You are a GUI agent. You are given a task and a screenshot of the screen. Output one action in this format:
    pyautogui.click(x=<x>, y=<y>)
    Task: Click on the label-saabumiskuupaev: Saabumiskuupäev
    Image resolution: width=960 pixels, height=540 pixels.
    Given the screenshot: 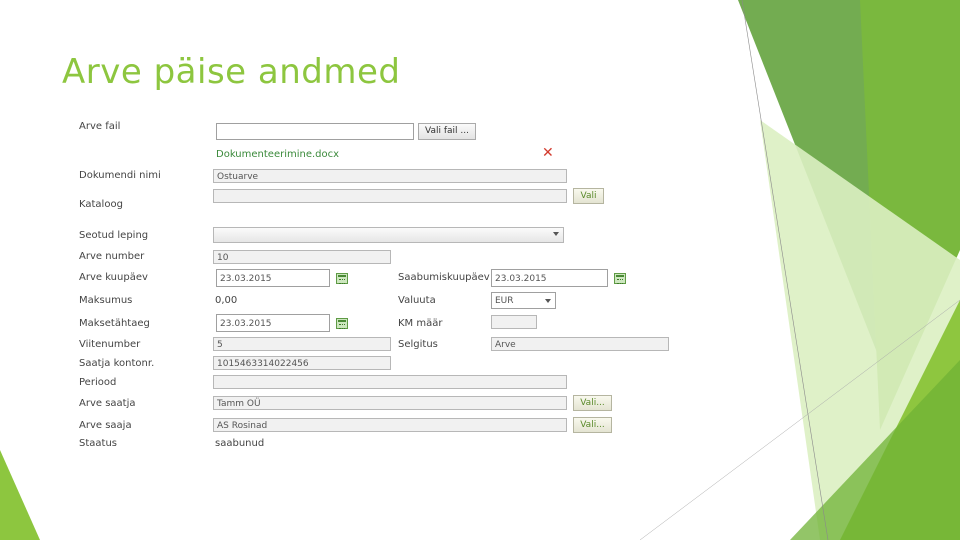 What is the action you would take?
    pyautogui.click(x=444, y=277)
    